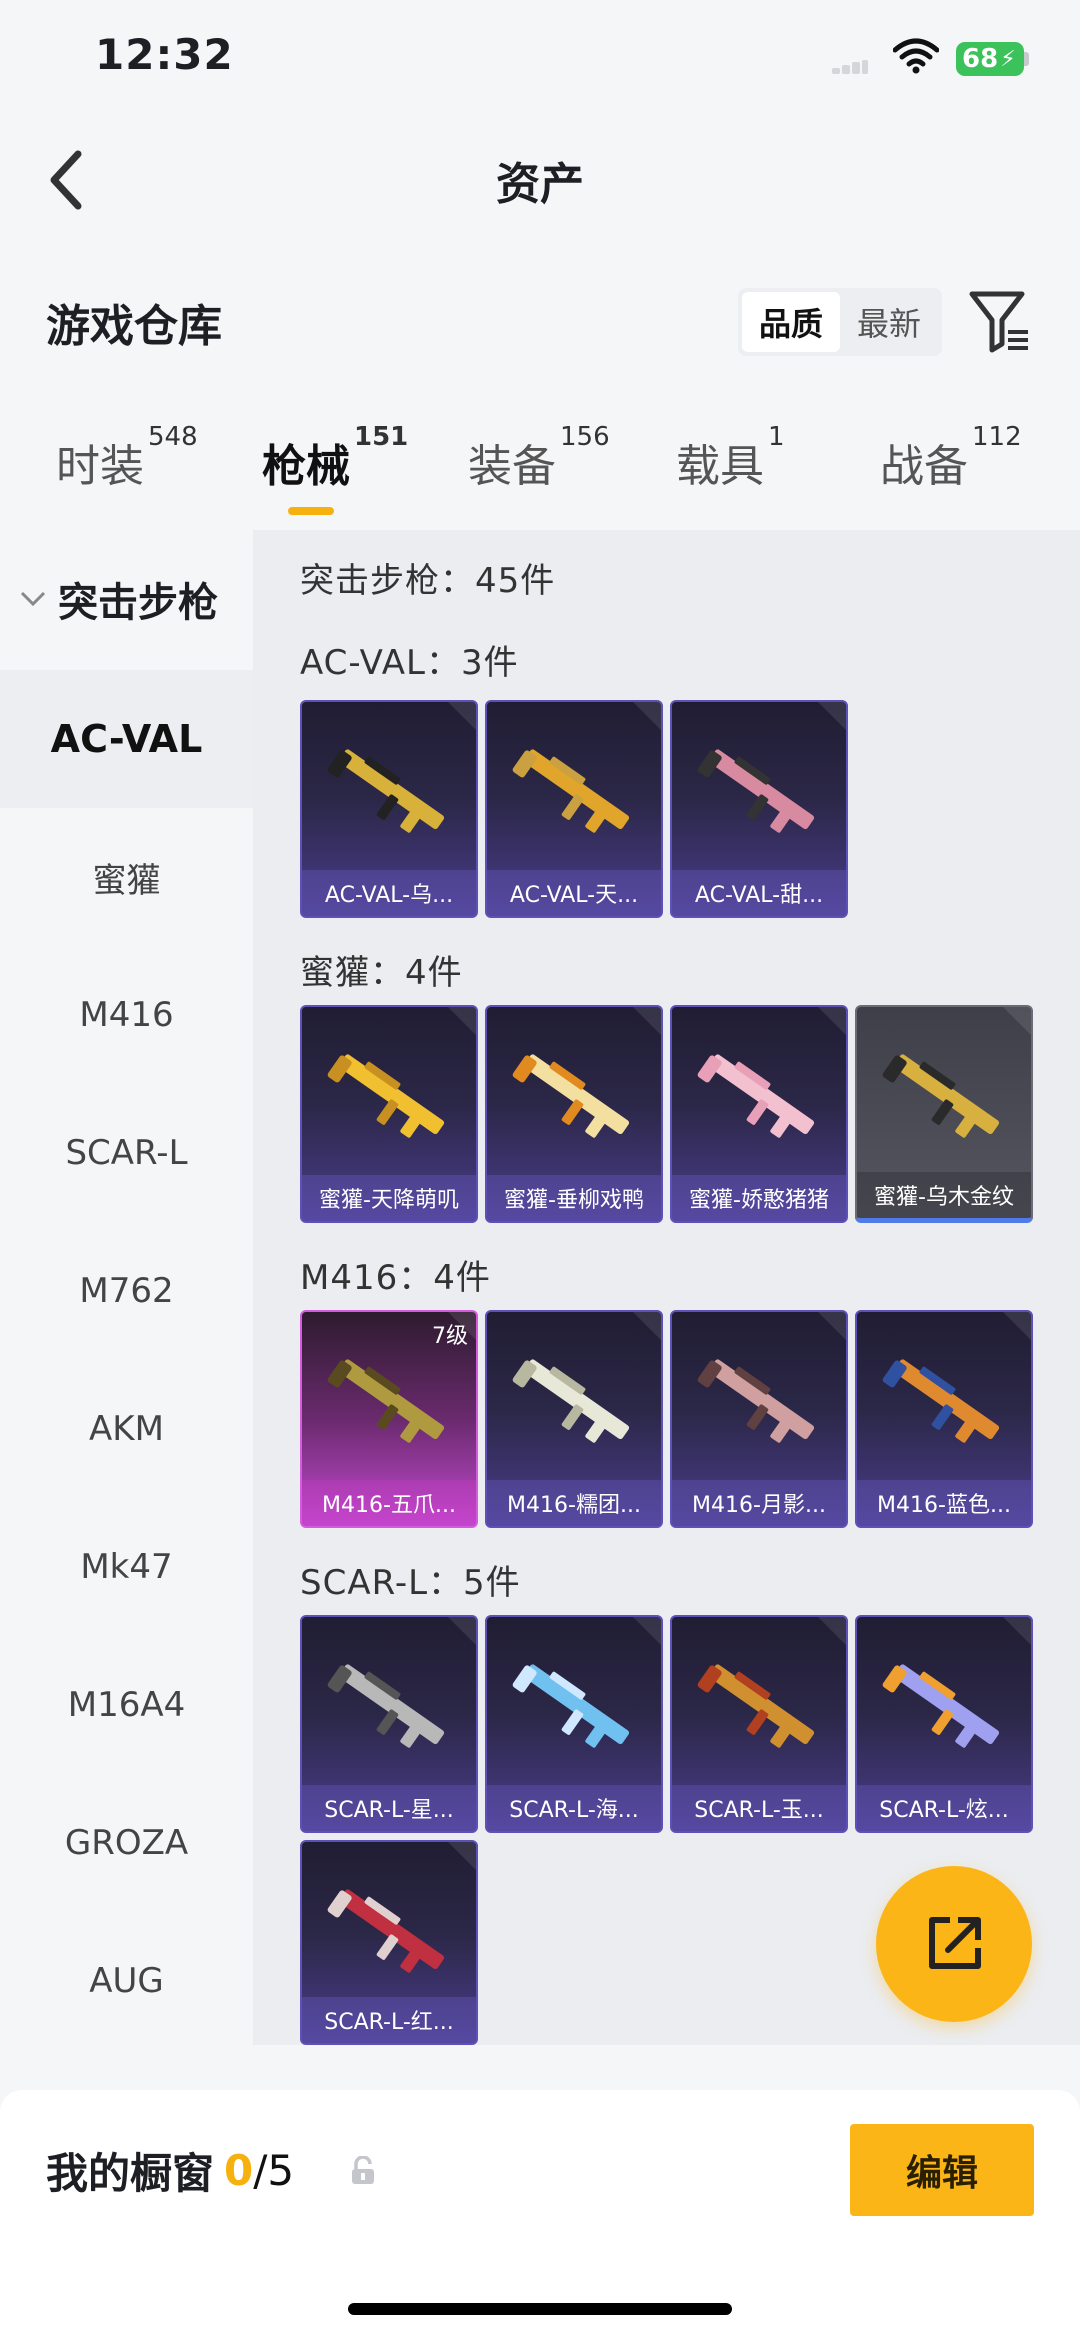  Describe the element at coordinates (791, 322) in the screenshot. I see `sort-quality-button: 品质` at that location.